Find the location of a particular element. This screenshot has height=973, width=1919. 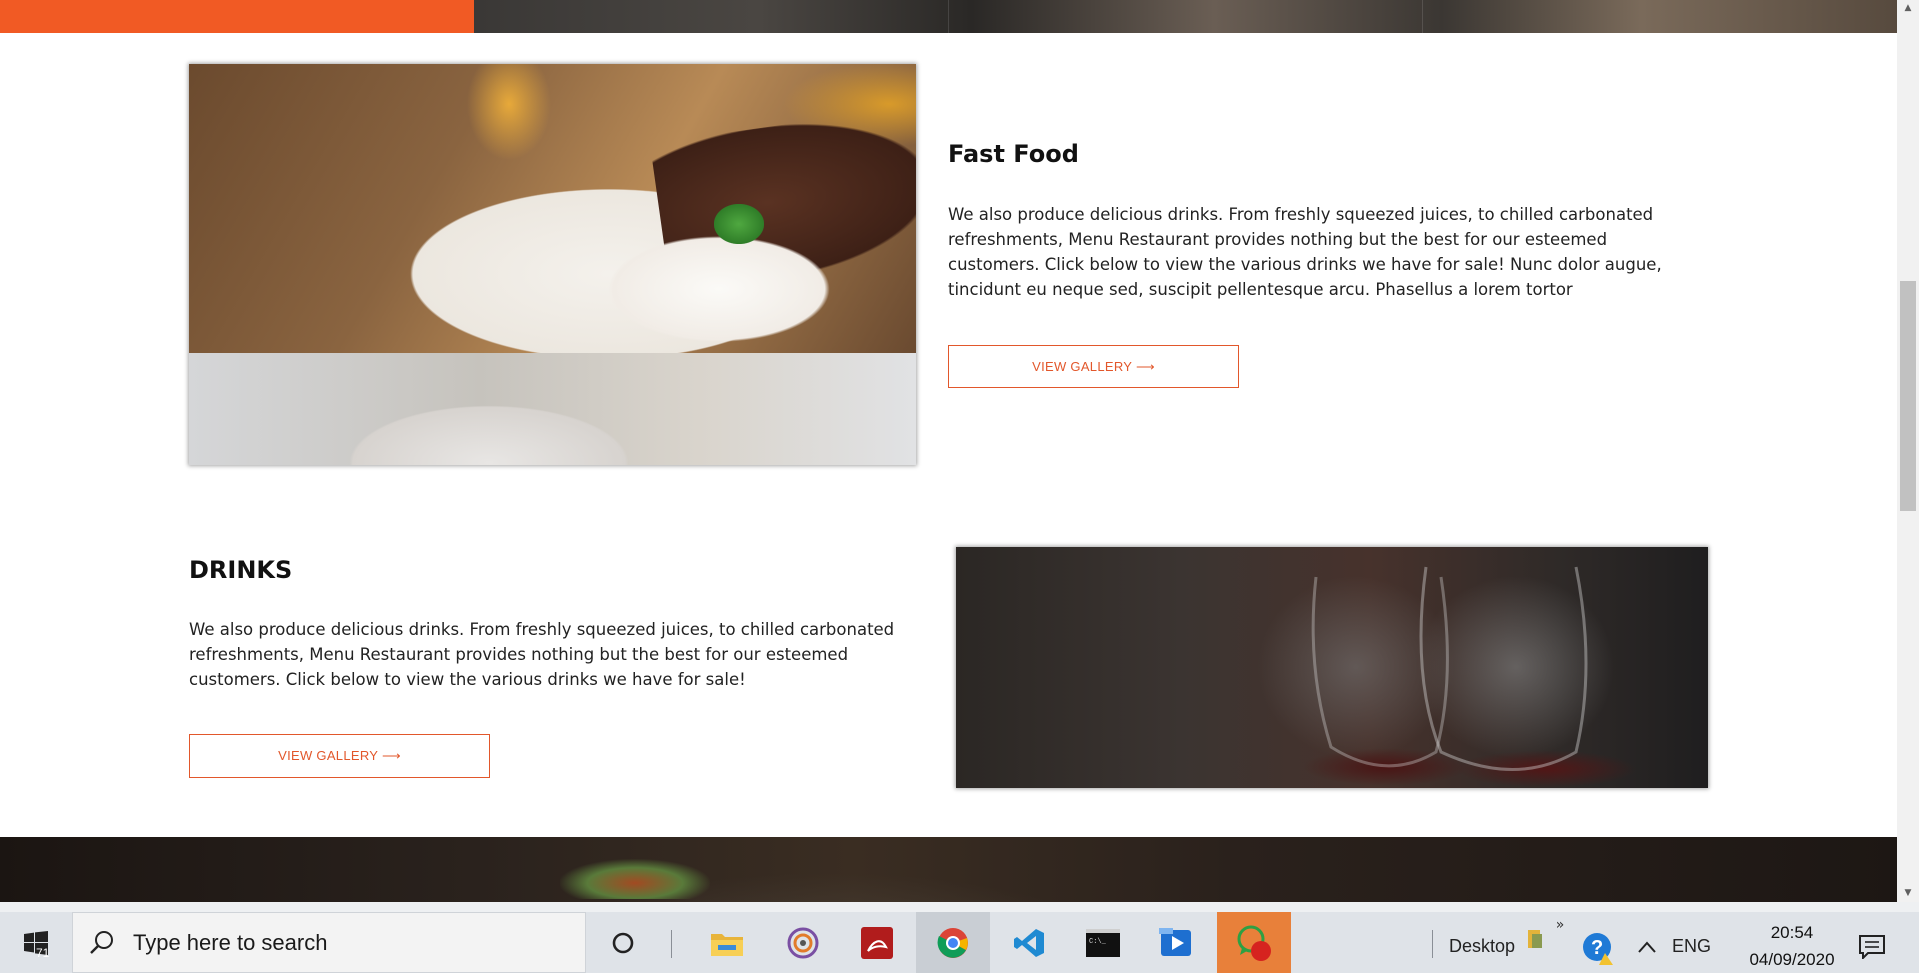

chrome-icon is located at coordinates (952, 942).